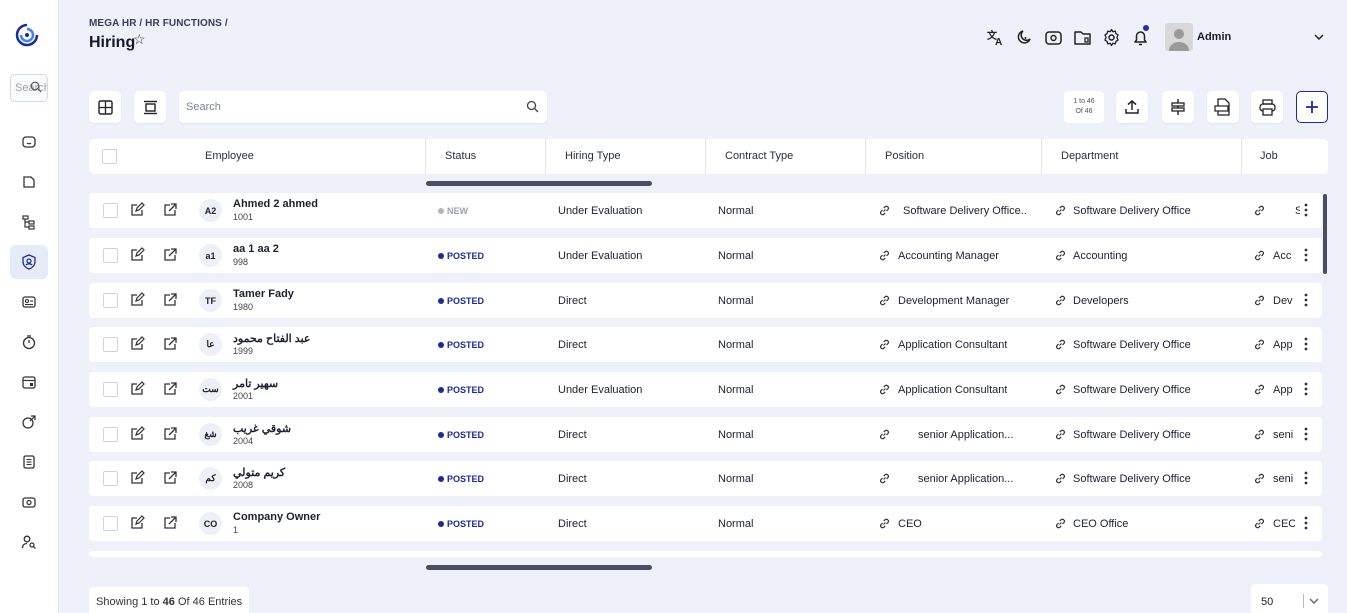 This screenshot has height=613, width=1347. I want to click on horizontal-scrollbar-top, so click(539, 183).